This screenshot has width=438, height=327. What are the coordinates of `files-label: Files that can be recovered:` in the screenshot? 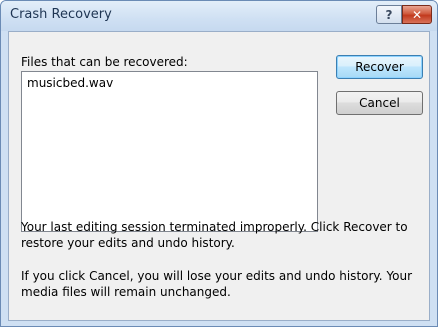 It's located at (104, 62).